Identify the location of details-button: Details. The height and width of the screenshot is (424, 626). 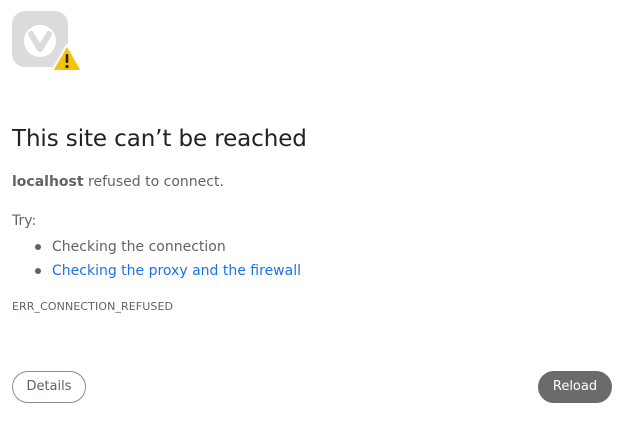
(49, 387).